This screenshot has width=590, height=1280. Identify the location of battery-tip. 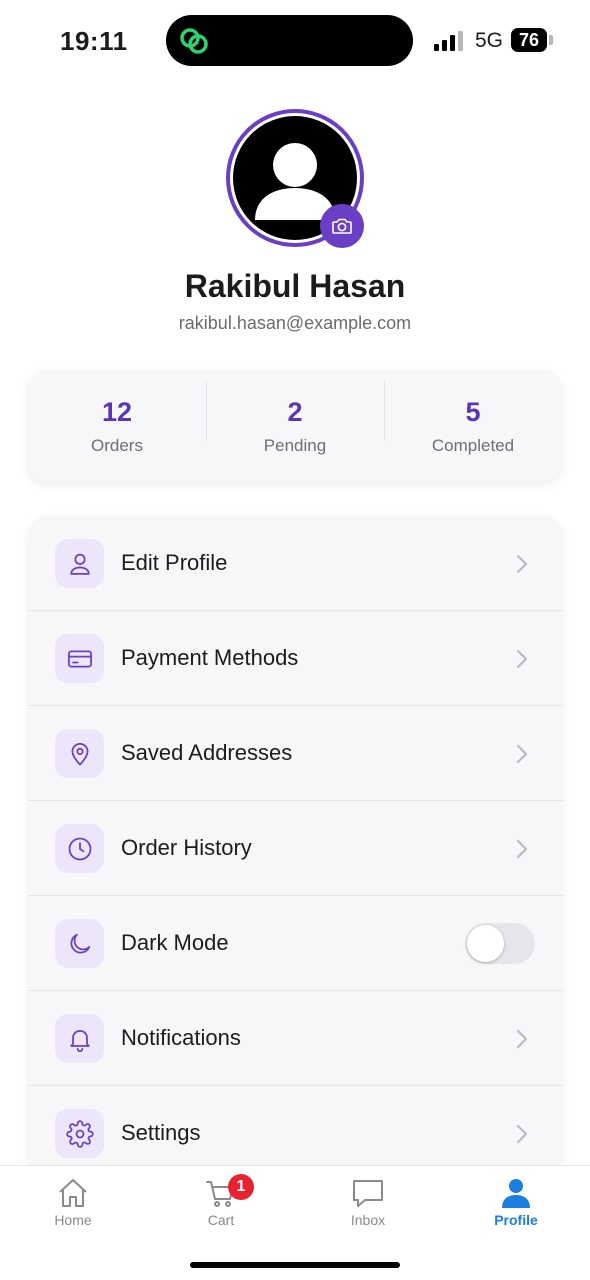
(551, 40).